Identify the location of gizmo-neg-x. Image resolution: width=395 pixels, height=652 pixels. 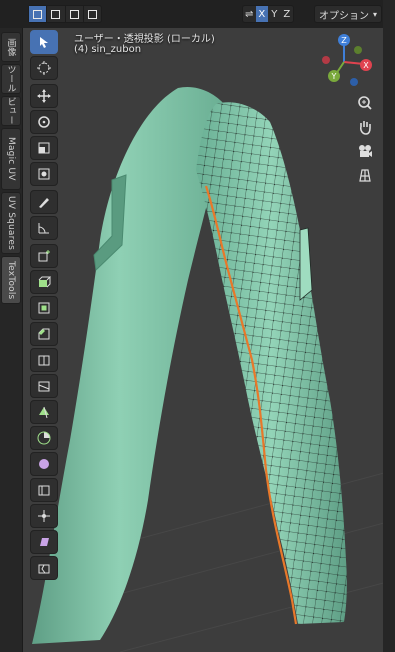
(326, 60).